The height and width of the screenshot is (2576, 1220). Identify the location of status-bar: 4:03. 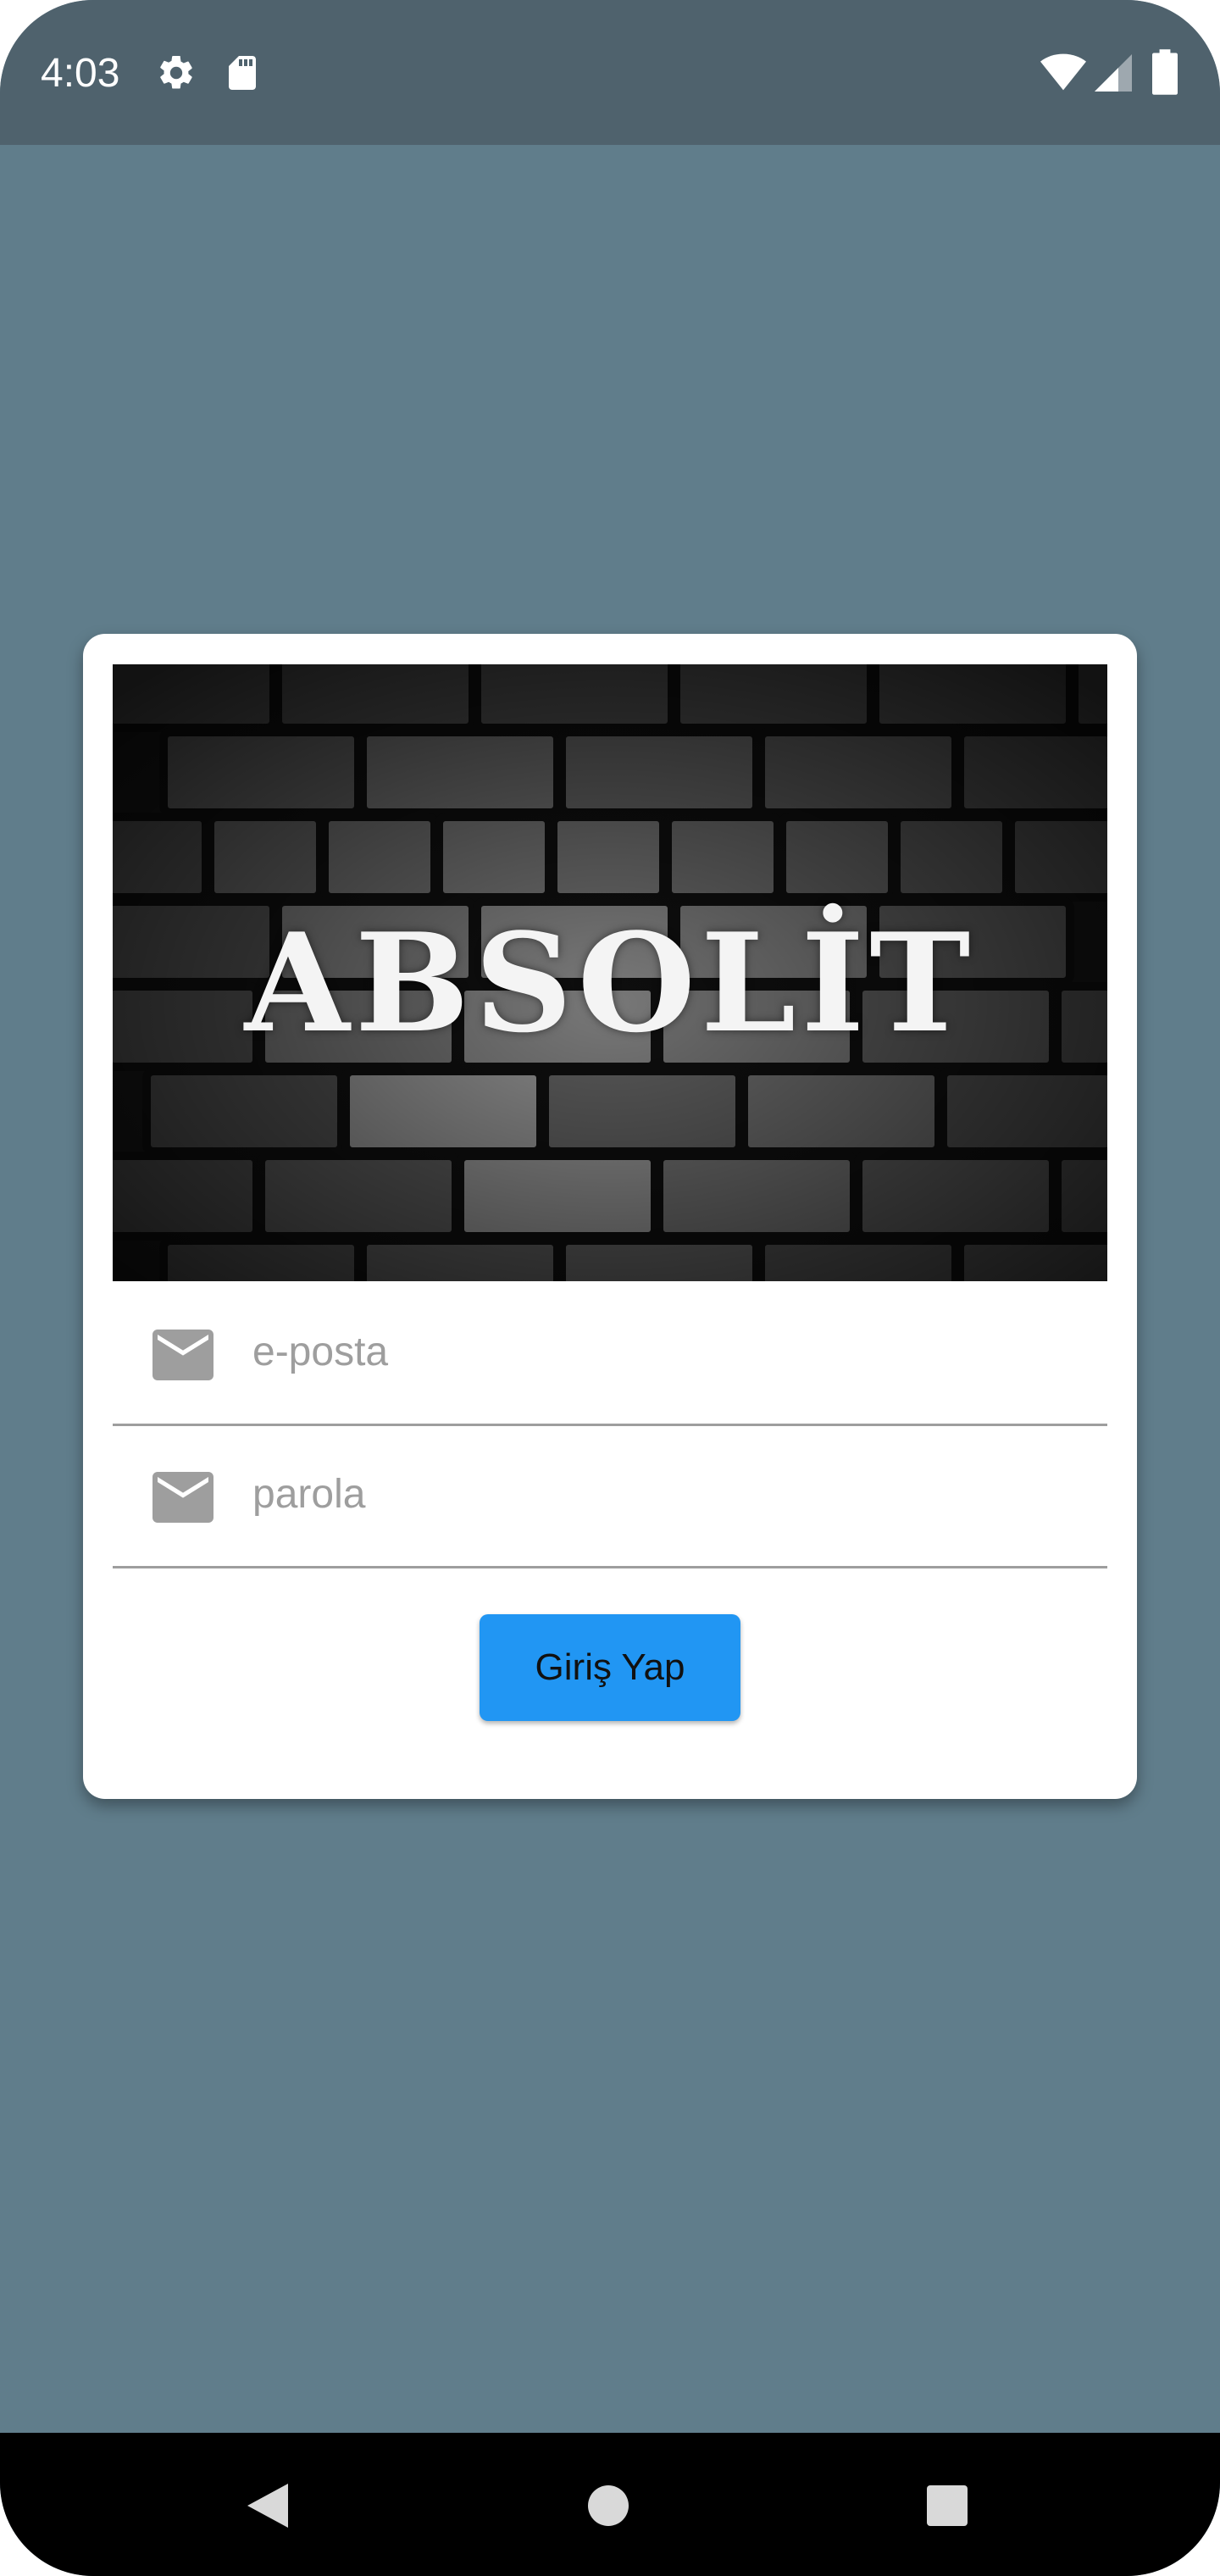
(610, 72).